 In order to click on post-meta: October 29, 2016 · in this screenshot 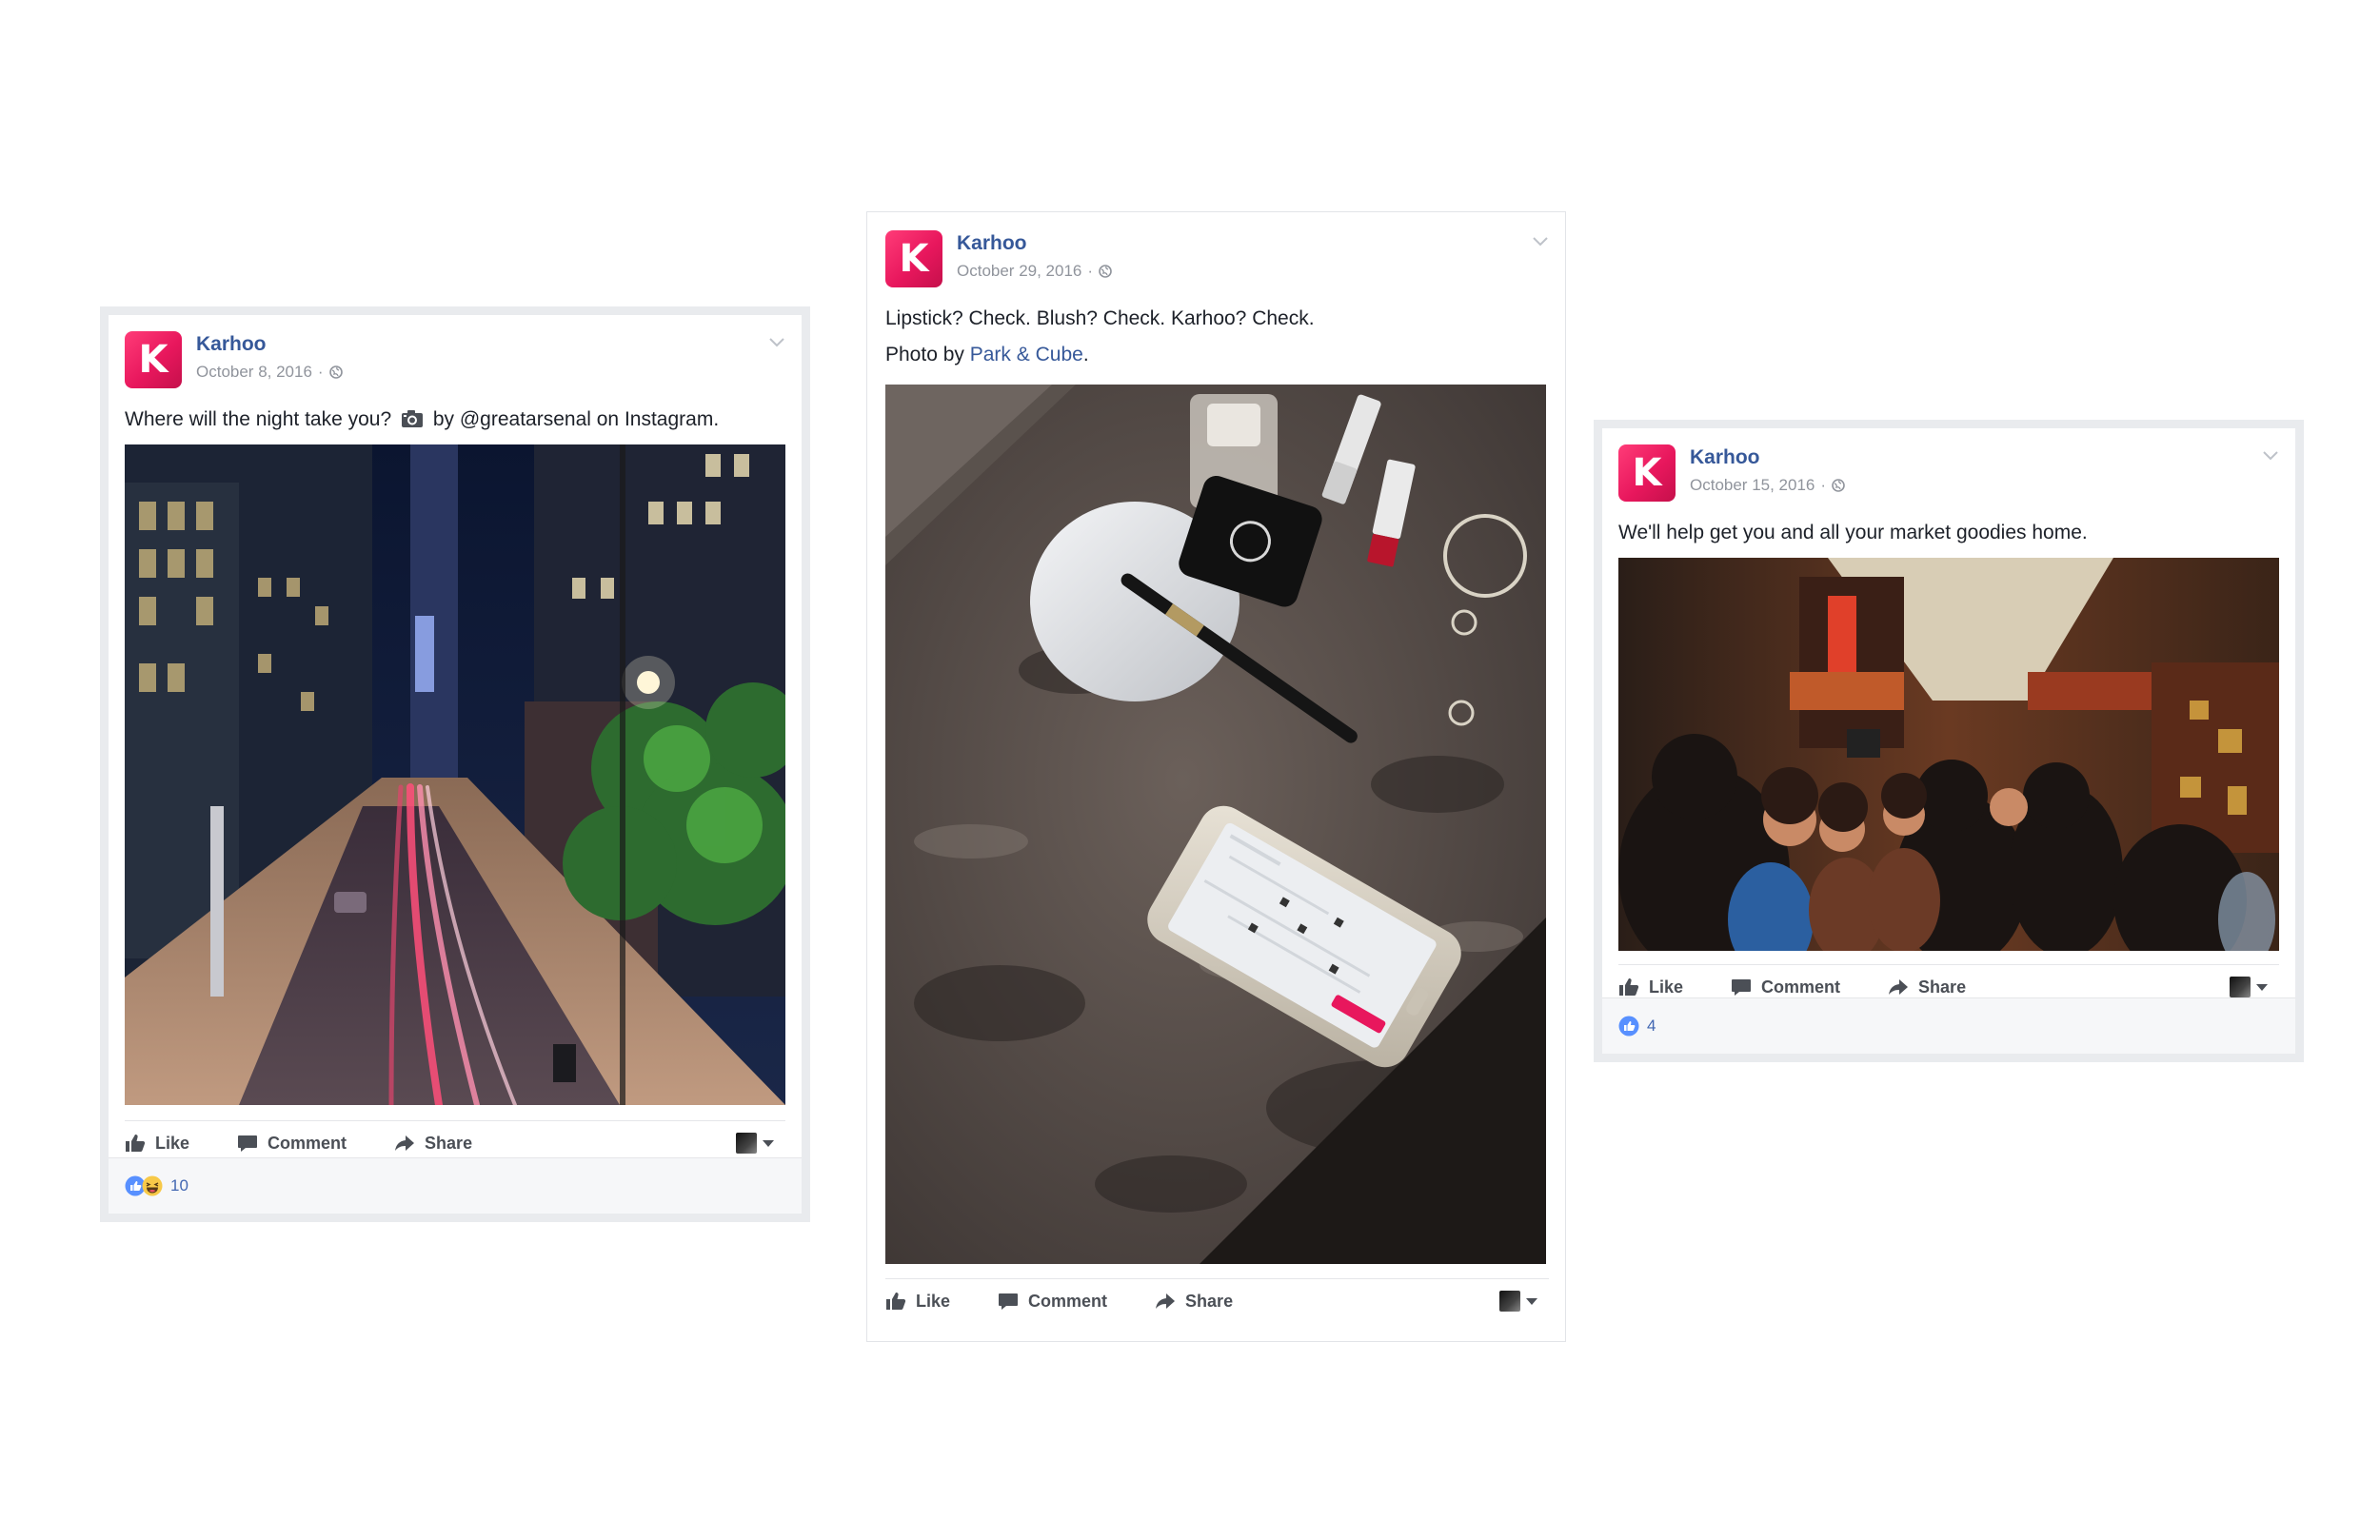, I will do `click(1034, 271)`.